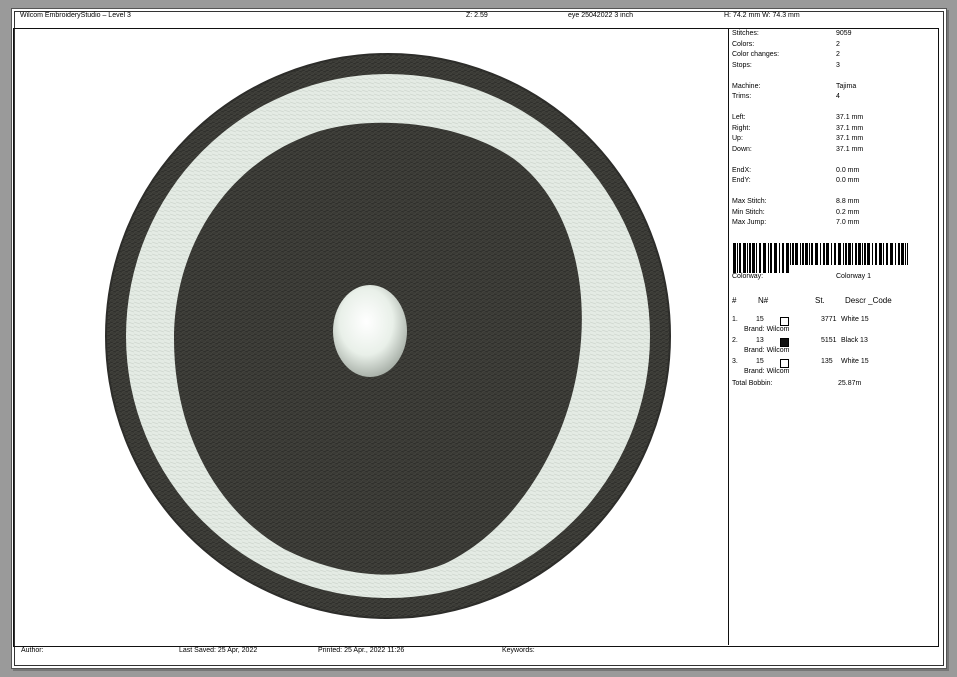 This screenshot has width=957, height=677. Describe the element at coordinates (827, 361) in the screenshot. I see `thread-stitches: 135` at that location.